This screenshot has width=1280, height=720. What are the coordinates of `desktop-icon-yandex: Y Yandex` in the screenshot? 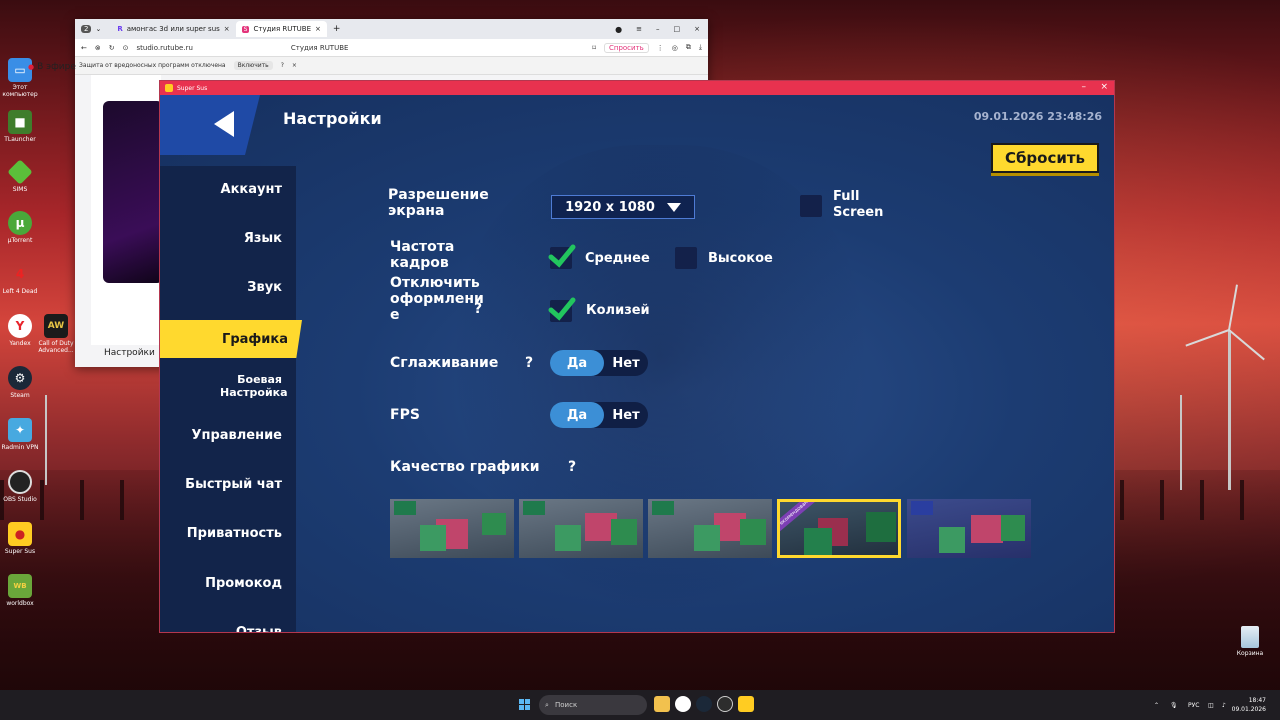 It's located at (20, 330).